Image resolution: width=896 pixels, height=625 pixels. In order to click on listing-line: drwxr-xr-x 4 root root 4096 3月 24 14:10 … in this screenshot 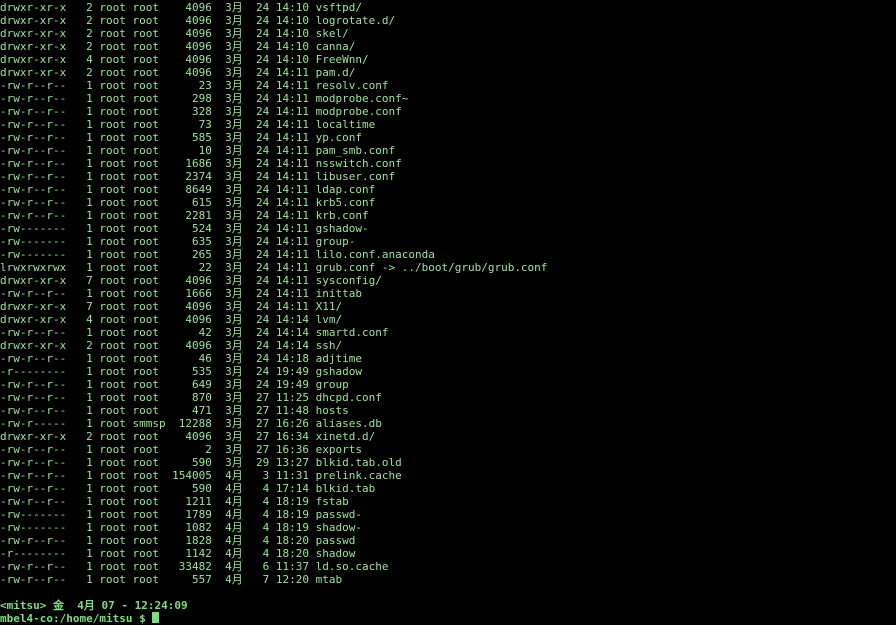, I will do `click(184, 59)`.